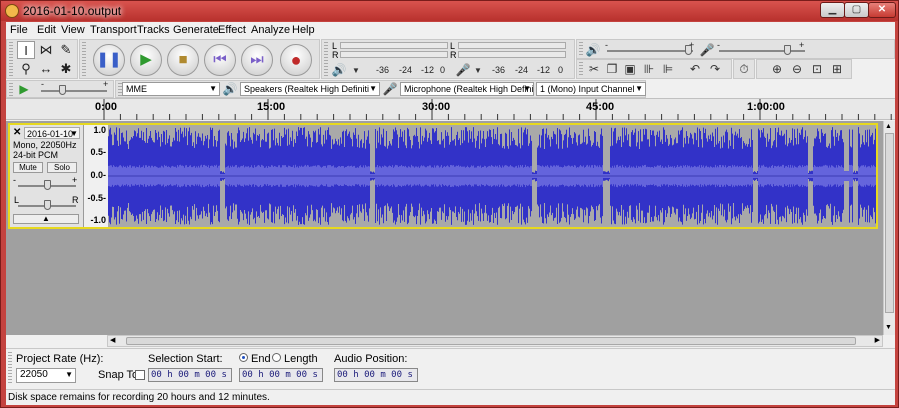  What do you see at coordinates (888, 126) in the screenshot?
I see `scroll-up-icon: ▲` at bounding box center [888, 126].